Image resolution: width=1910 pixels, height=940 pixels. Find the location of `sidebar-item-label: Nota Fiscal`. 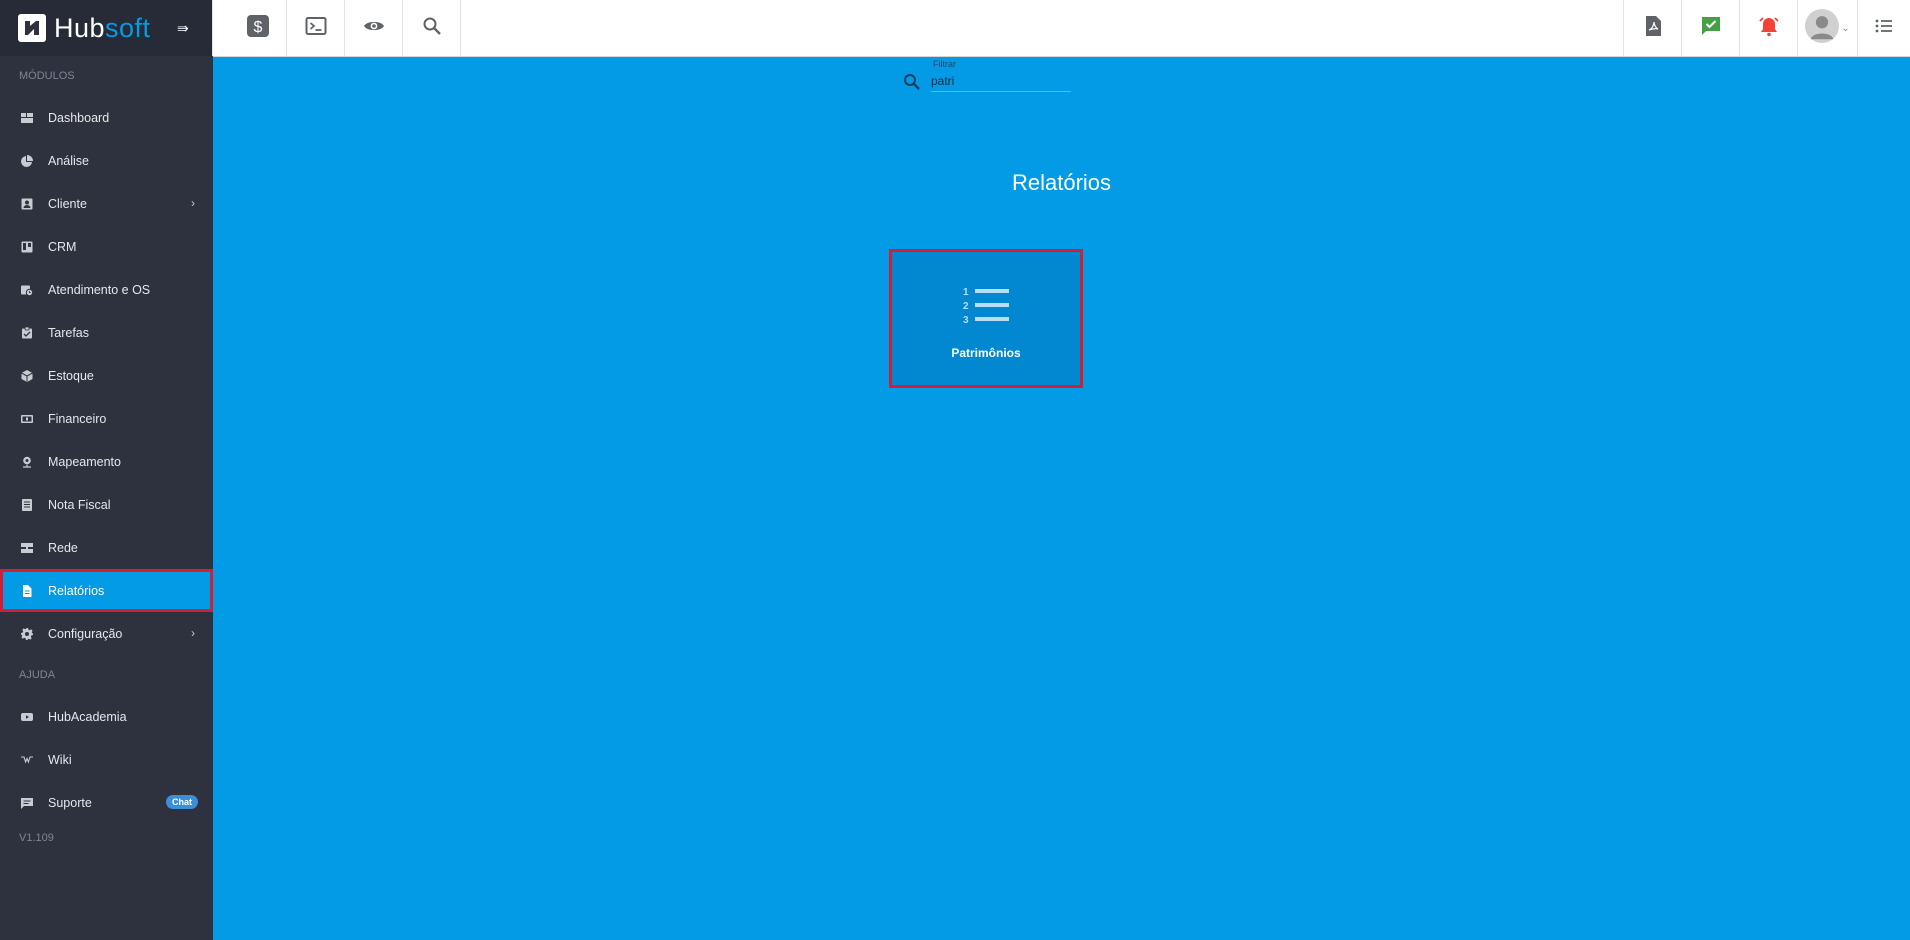

sidebar-item-label: Nota Fiscal is located at coordinates (79, 504).